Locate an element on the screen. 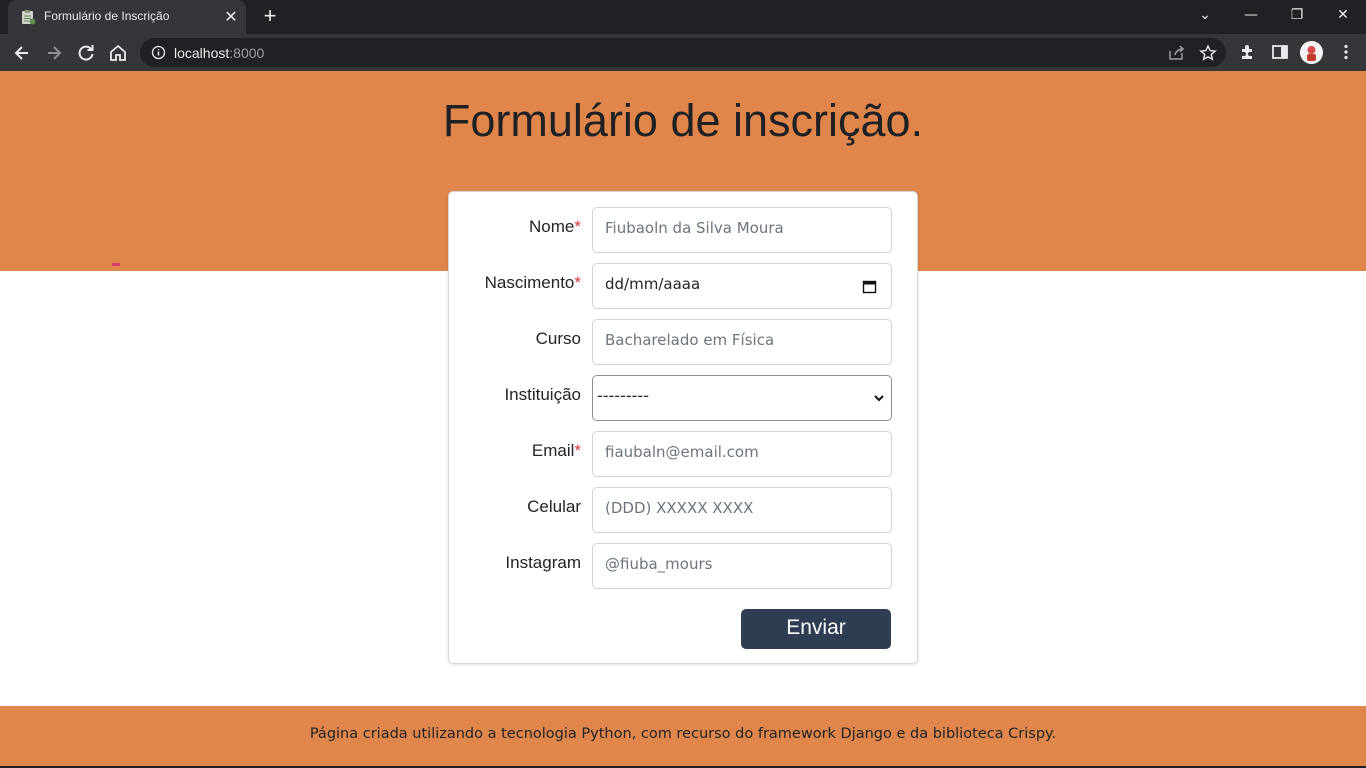 This screenshot has width=1366, height=768. browser-toolbar: localhost:8000 is located at coordinates (683, 52).